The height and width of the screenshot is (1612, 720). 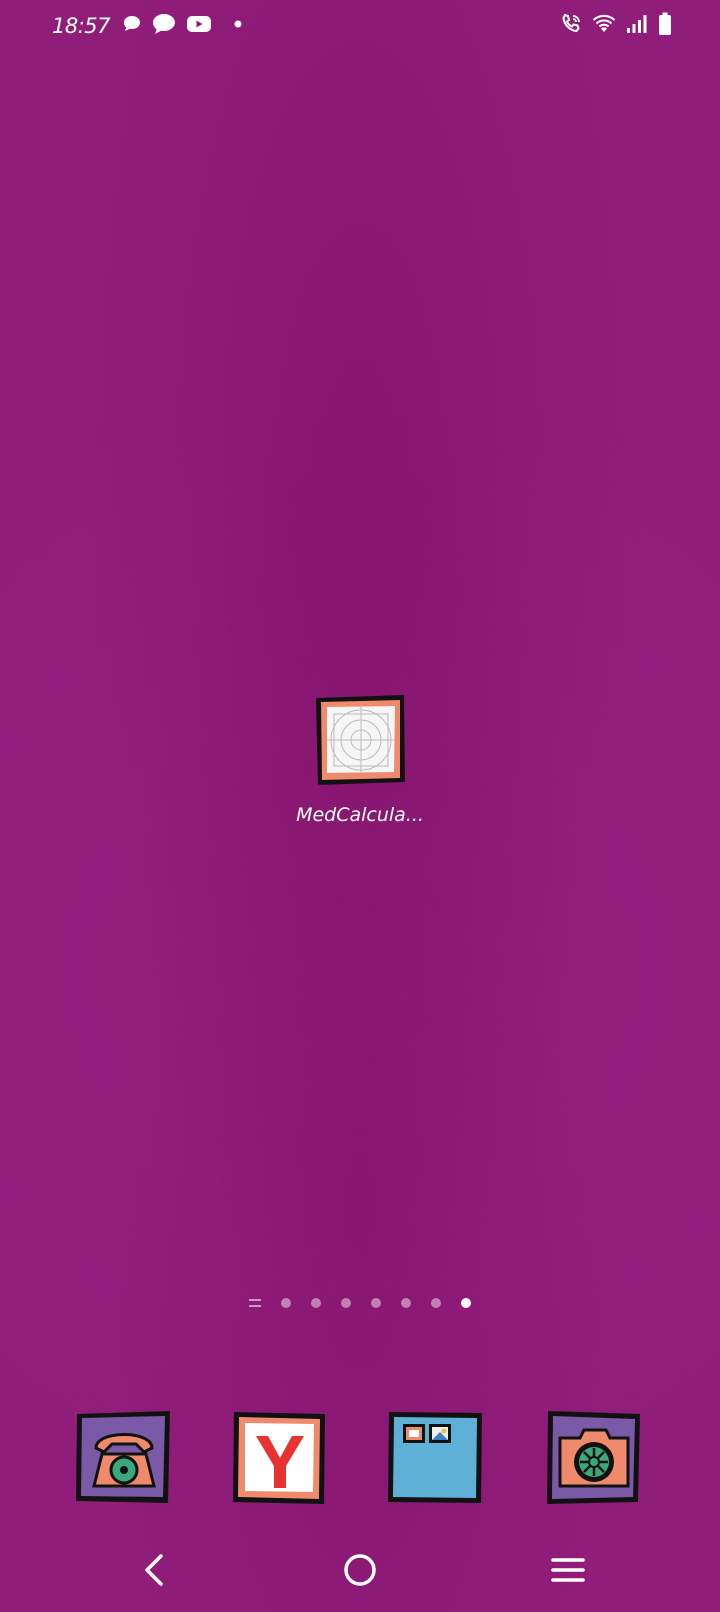 I want to click on home-button, so click(x=360, y=1570).